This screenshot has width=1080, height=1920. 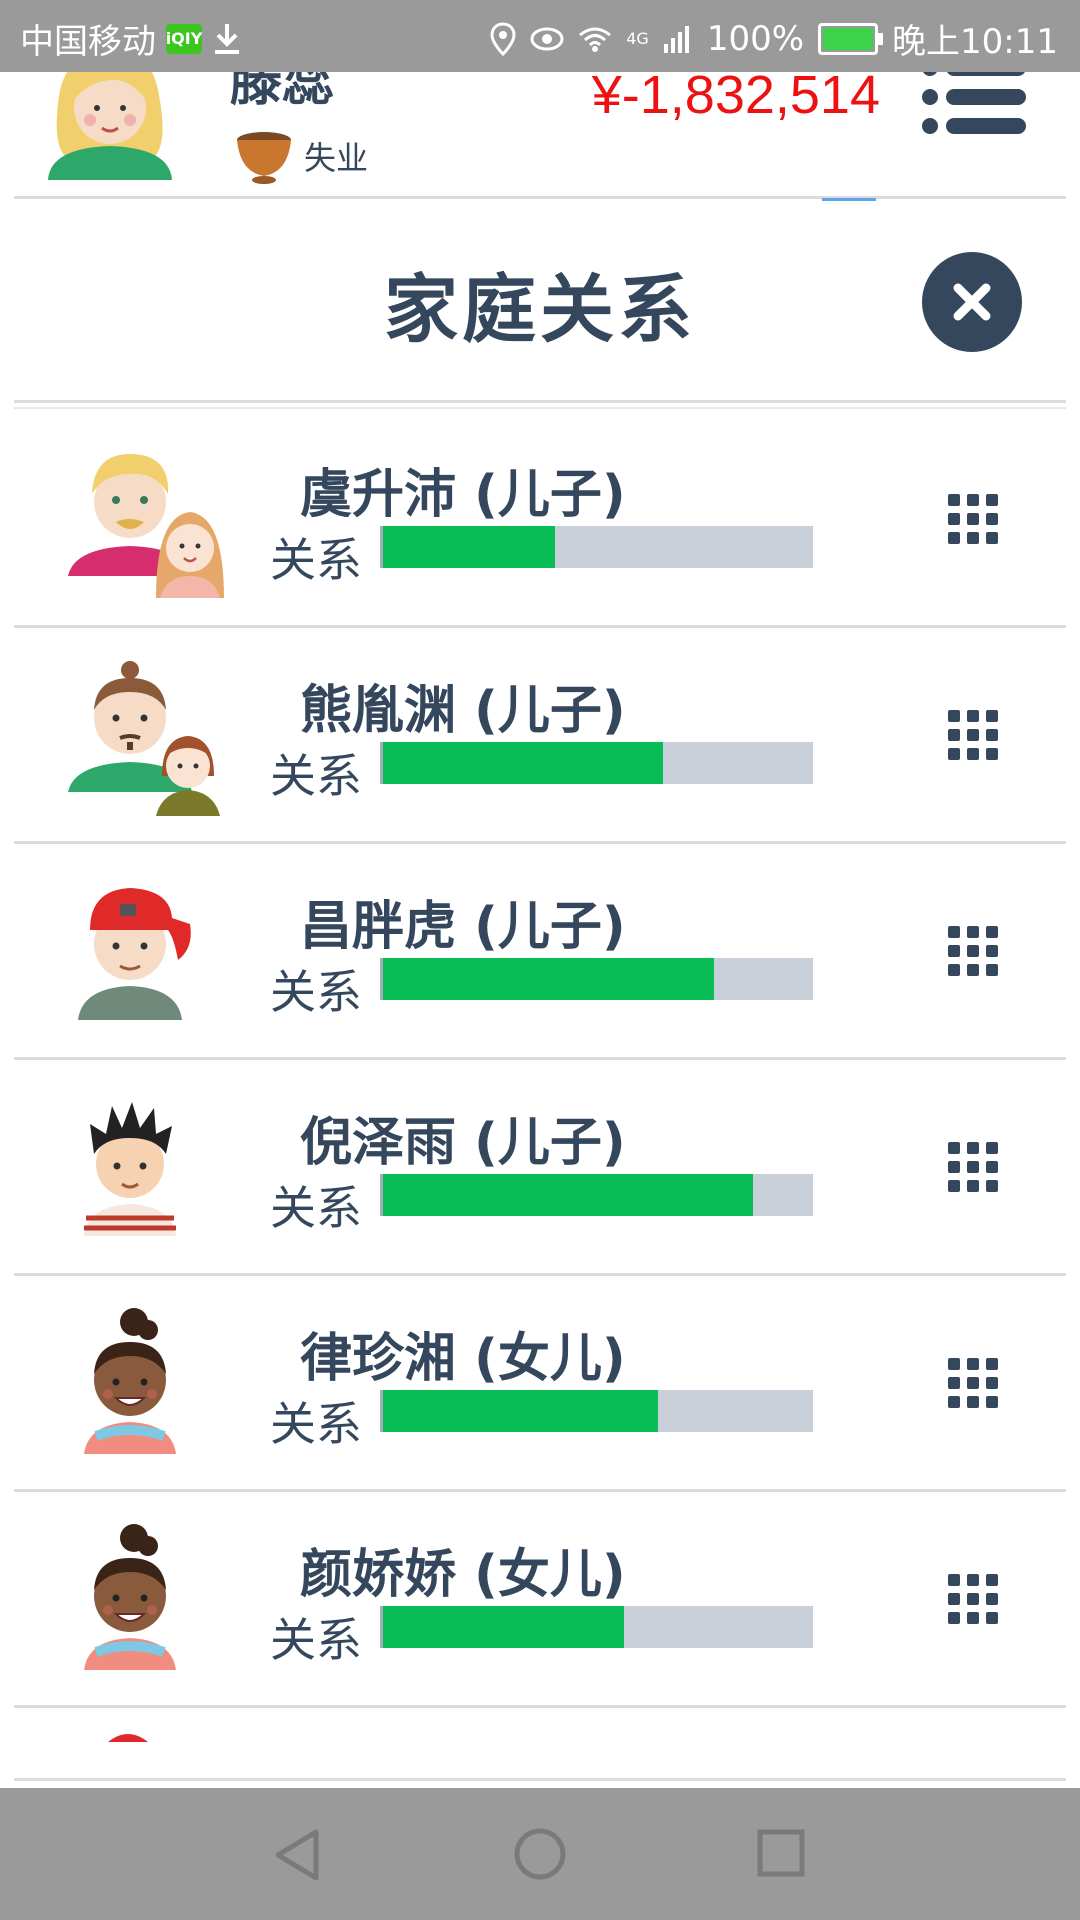 What do you see at coordinates (851, 38) in the screenshot?
I see `battery-icon` at bounding box center [851, 38].